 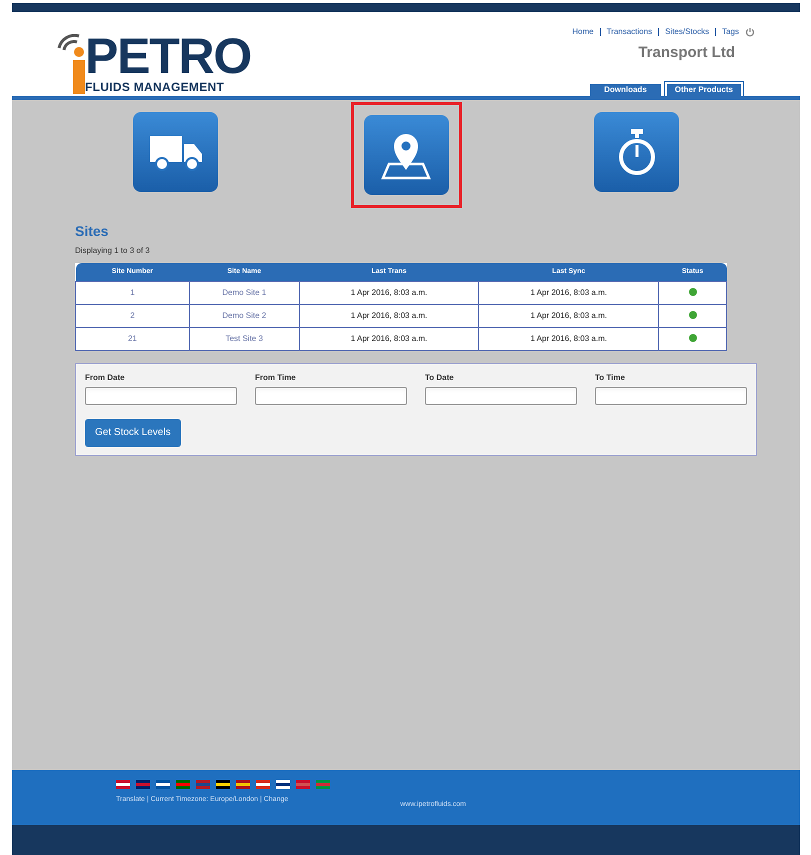 I want to click on company-name: Transport Ltd, so click(x=686, y=53).